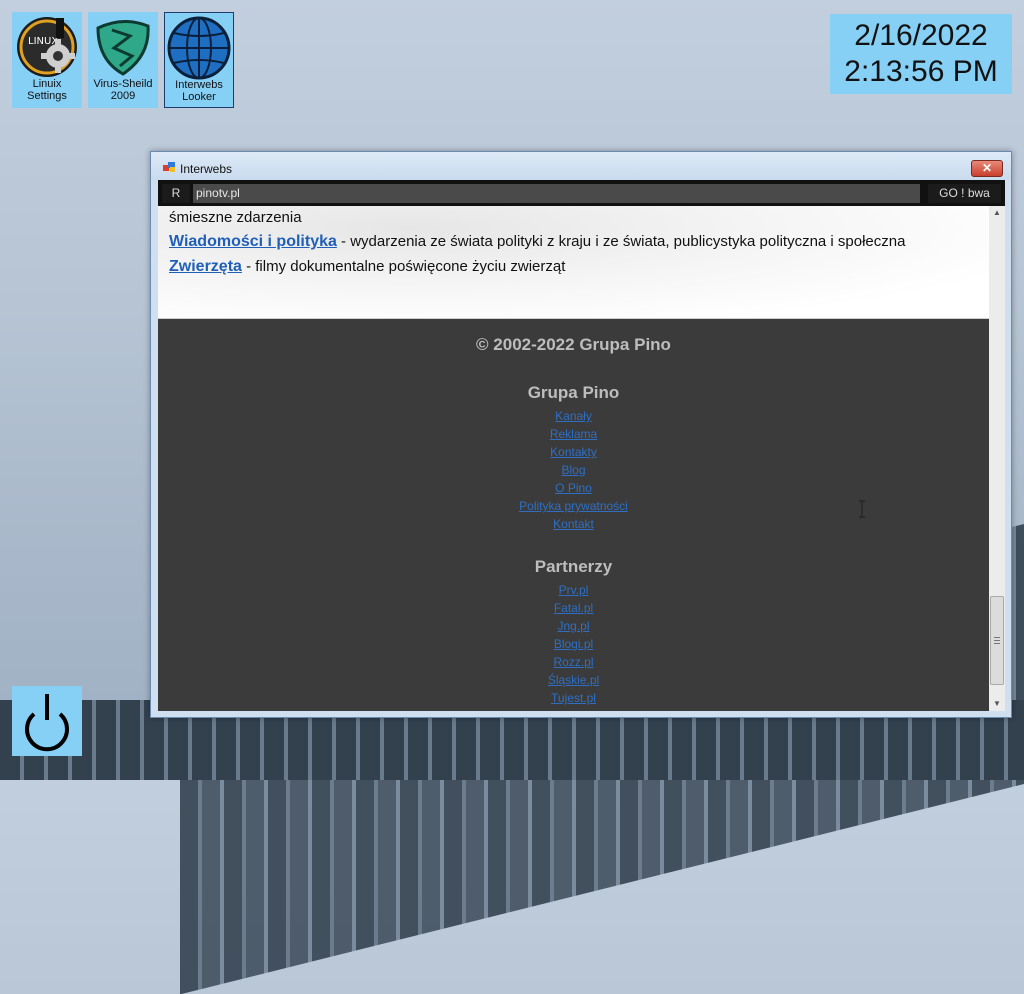 Image resolution: width=1024 pixels, height=994 pixels. What do you see at coordinates (573, 470) in the screenshot?
I see `footer-link: Blog` at bounding box center [573, 470].